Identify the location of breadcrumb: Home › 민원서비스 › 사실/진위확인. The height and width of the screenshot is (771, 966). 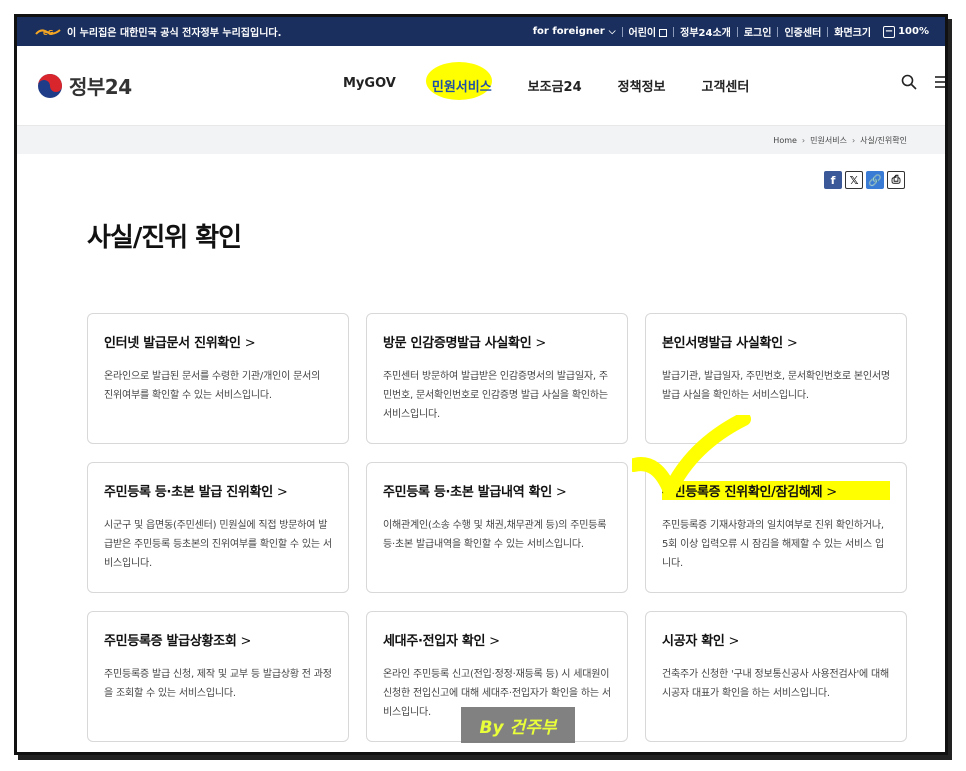
(481, 140).